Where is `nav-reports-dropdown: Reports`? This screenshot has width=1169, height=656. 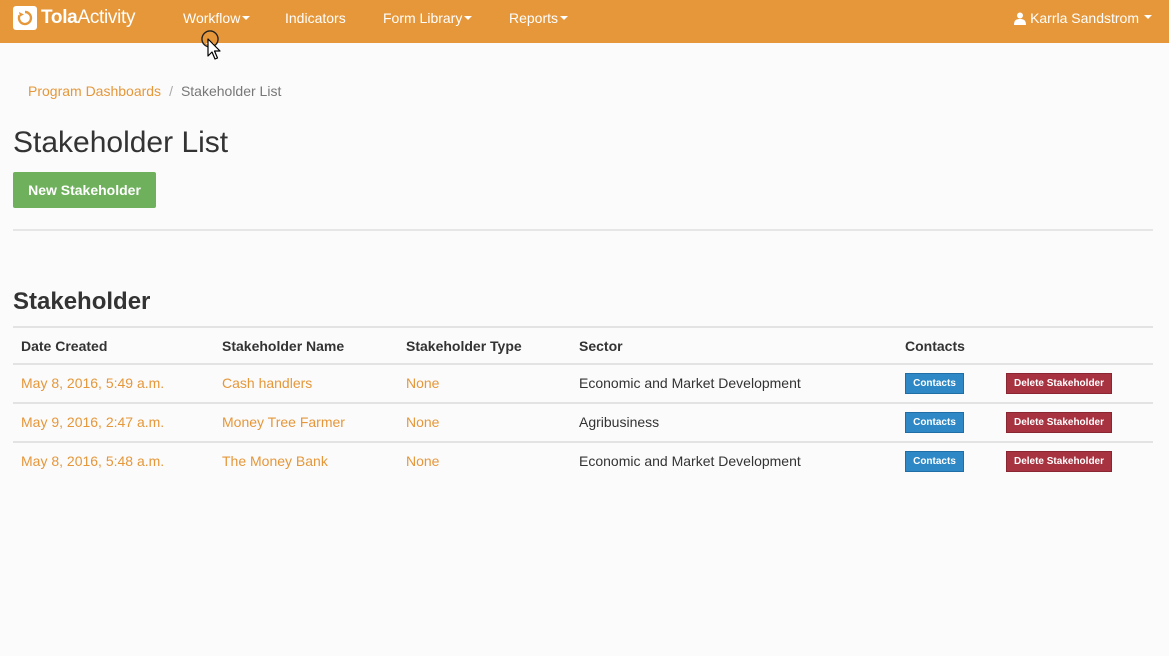 nav-reports-dropdown: Reports is located at coordinates (539, 18).